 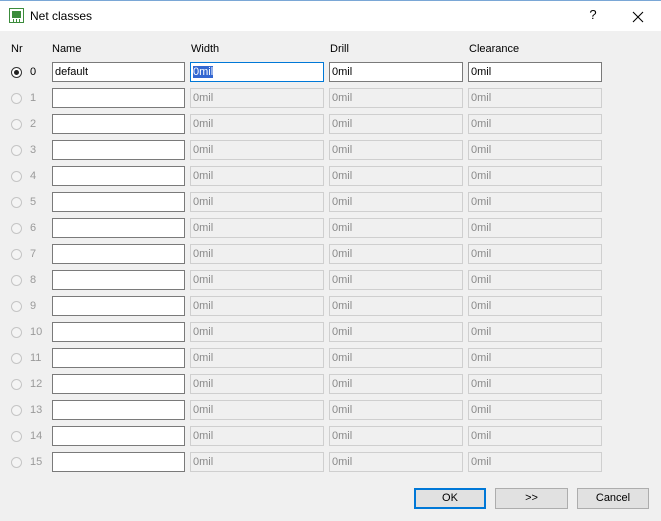 I want to click on close-button, so click(x=638, y=17).